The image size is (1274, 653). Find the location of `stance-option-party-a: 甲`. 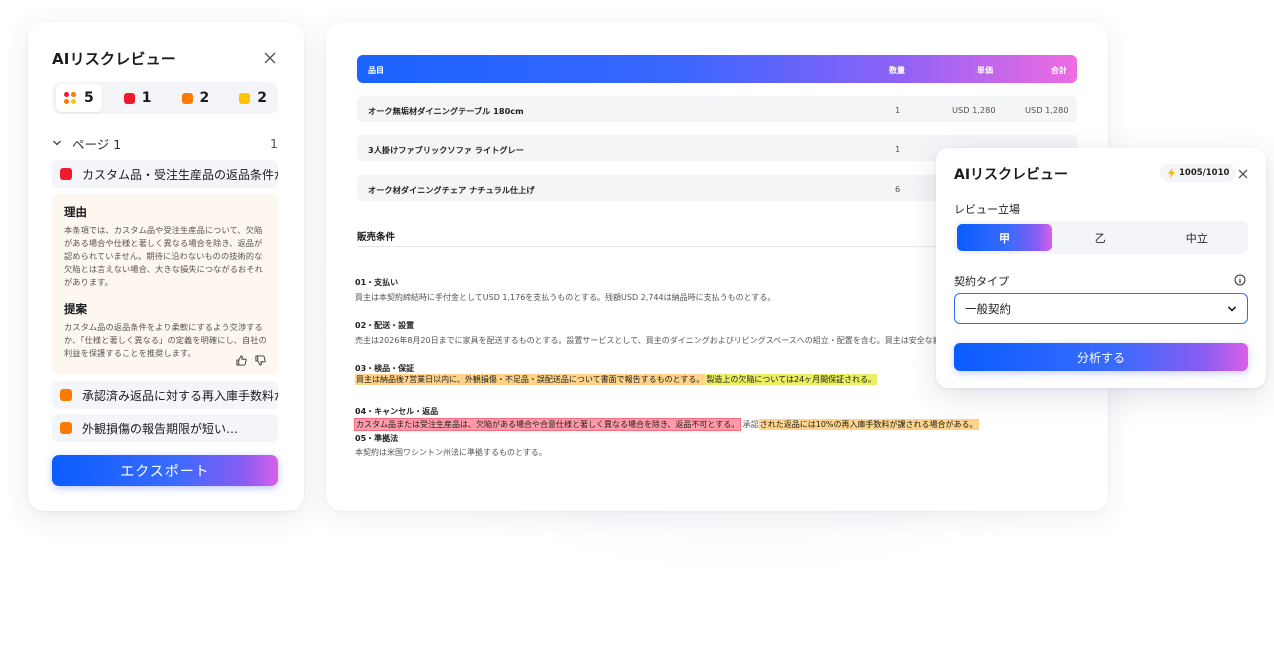

stance-option-party-a: 甲 is located at coordinates (1004, 237).